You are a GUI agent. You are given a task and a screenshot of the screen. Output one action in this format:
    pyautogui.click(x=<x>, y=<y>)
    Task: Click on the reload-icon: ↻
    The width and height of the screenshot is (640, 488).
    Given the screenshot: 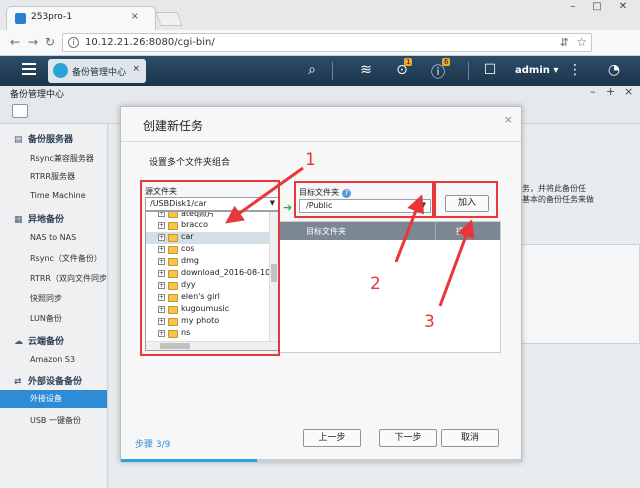 What is the action you would take?
    pyautogui.click(x=50, y=42)
    